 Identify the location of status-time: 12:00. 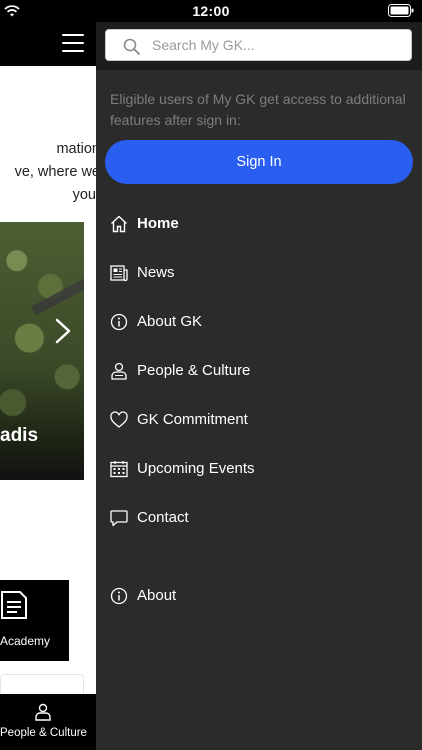
(211, 11).